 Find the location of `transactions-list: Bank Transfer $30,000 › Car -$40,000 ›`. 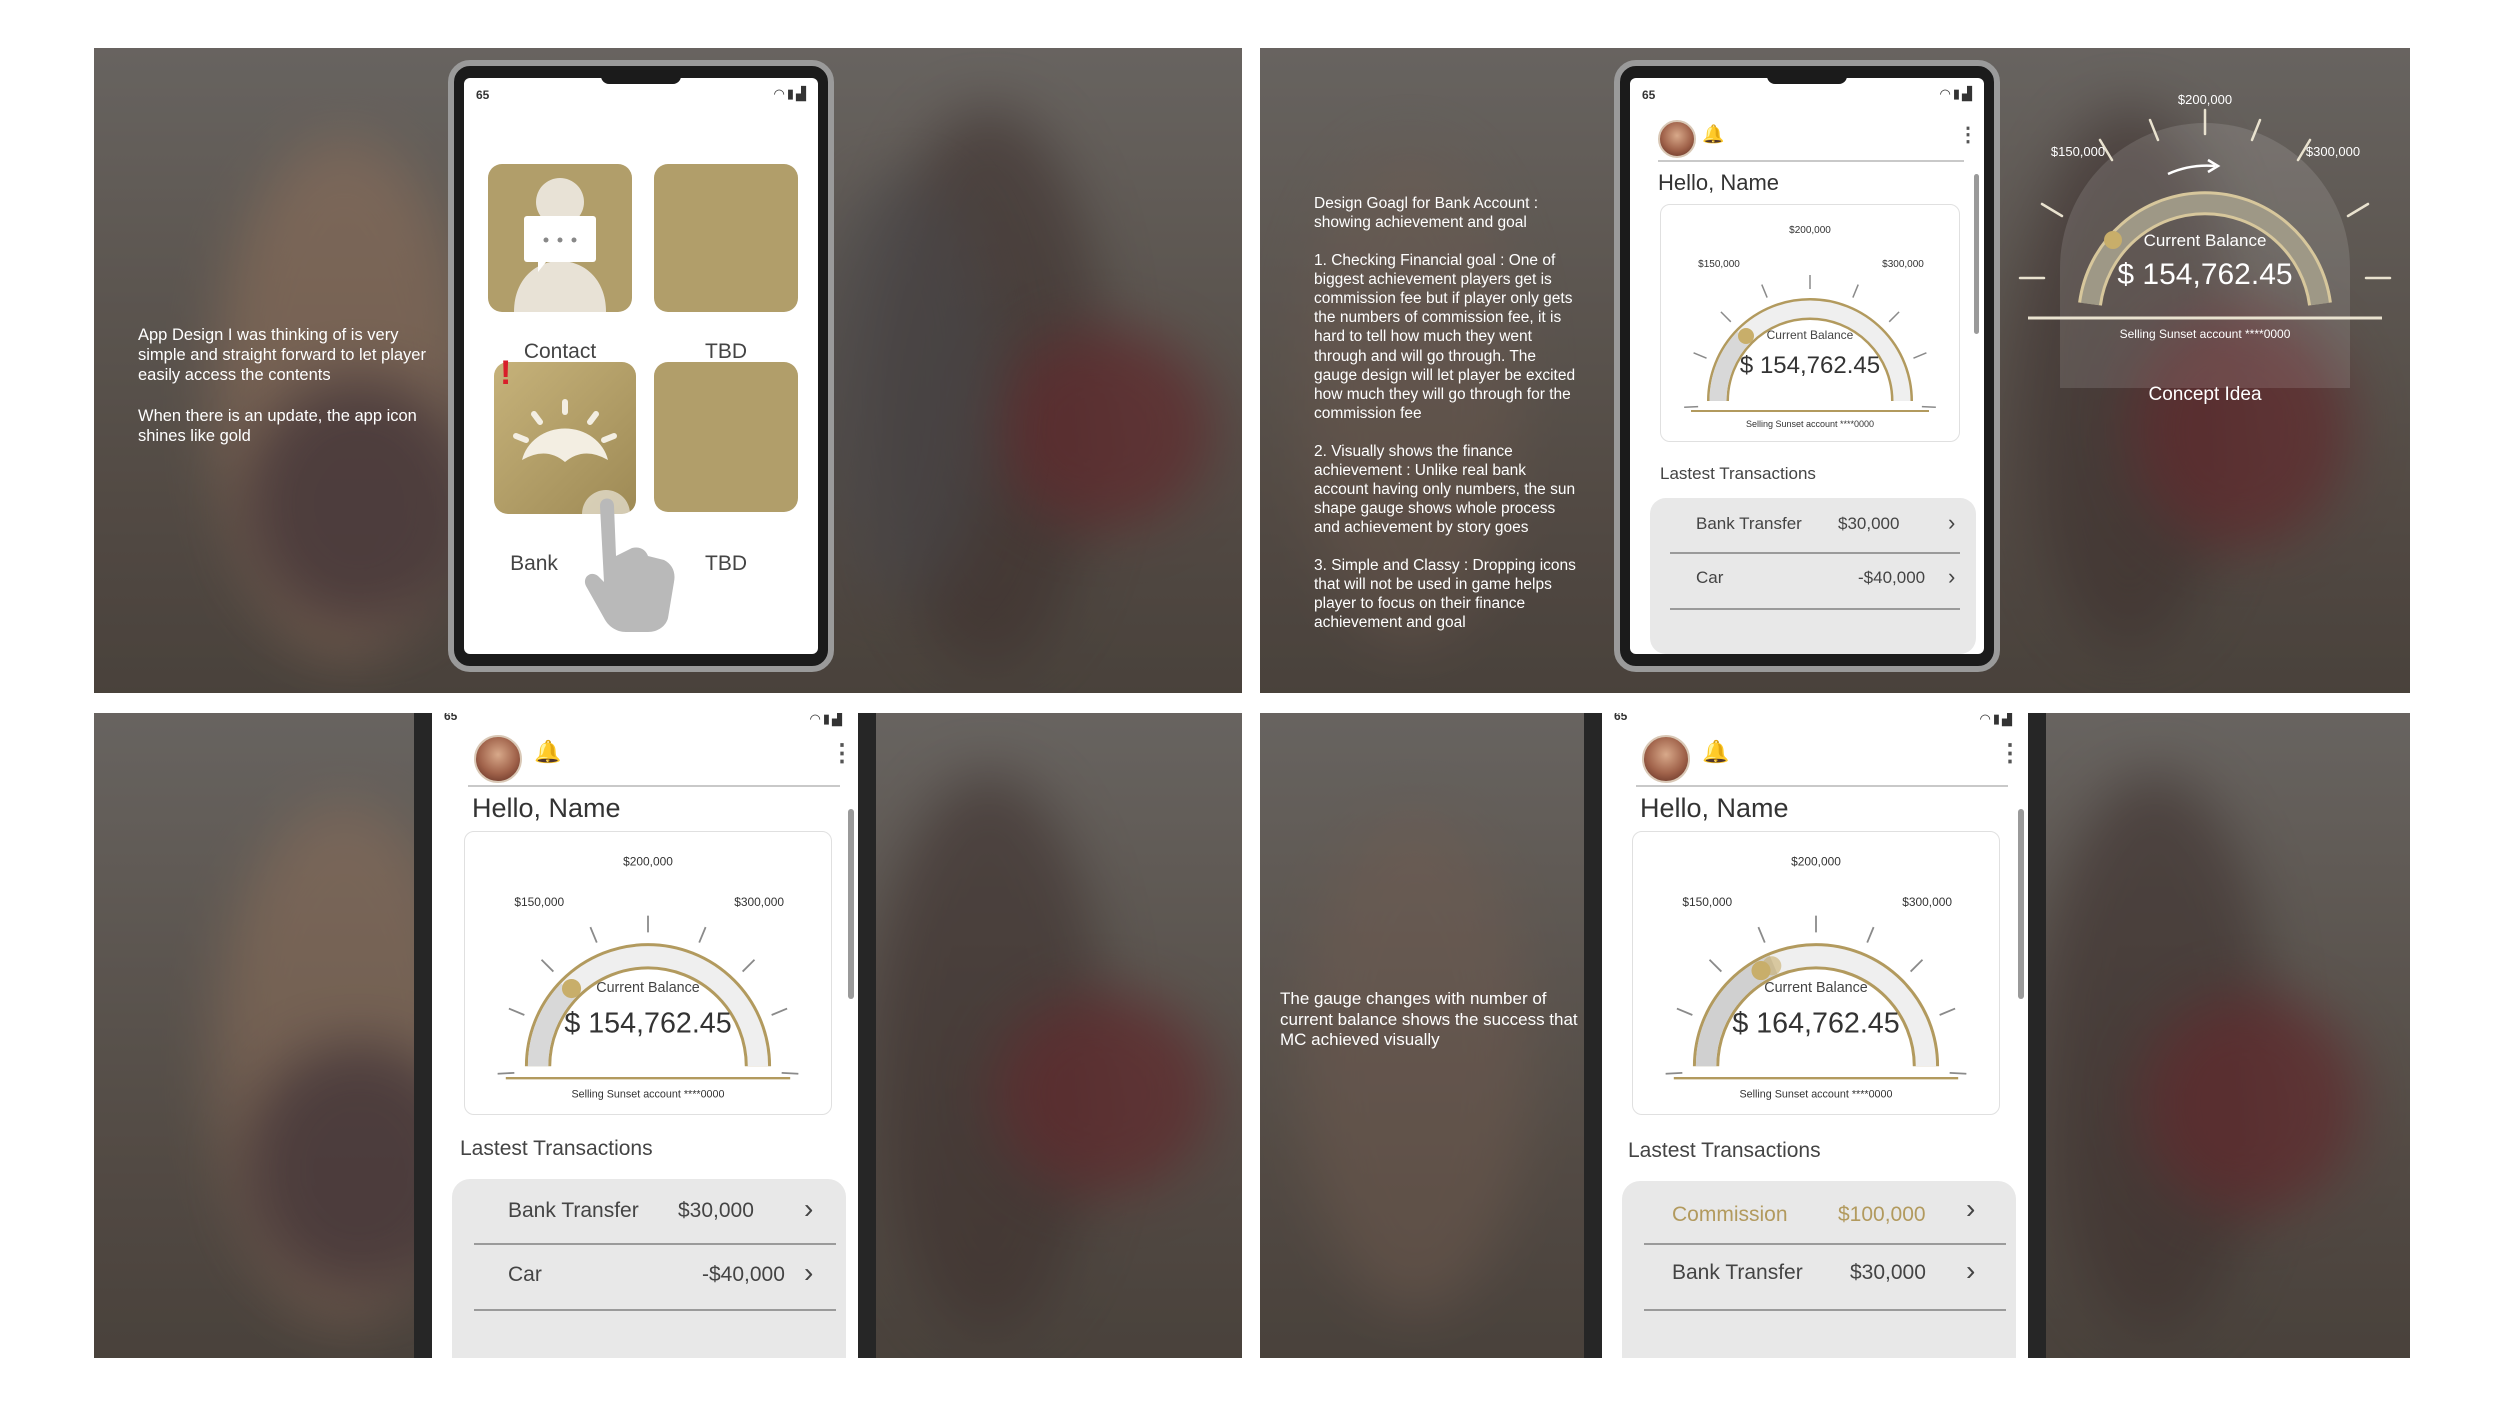

transactions-list: Bank Transfer $30,000 › Car -$40,000 › is located at coordinates (649, 1268).